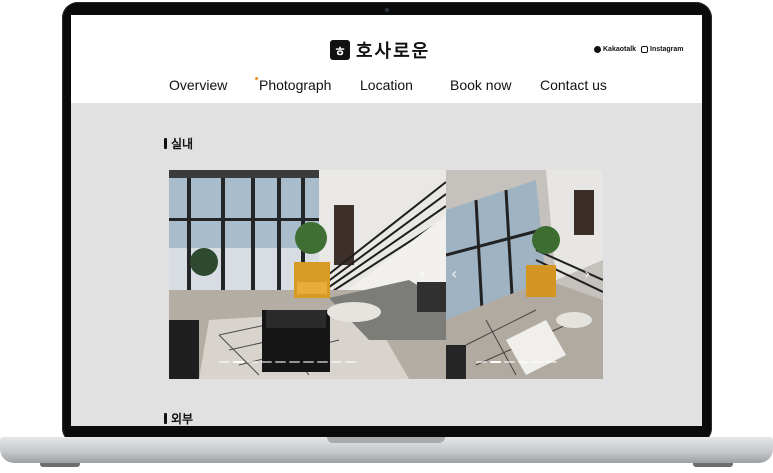 The image size is (773, 473). I want to click on carousel-slide-2: ‹ ›, so click(524, 274).